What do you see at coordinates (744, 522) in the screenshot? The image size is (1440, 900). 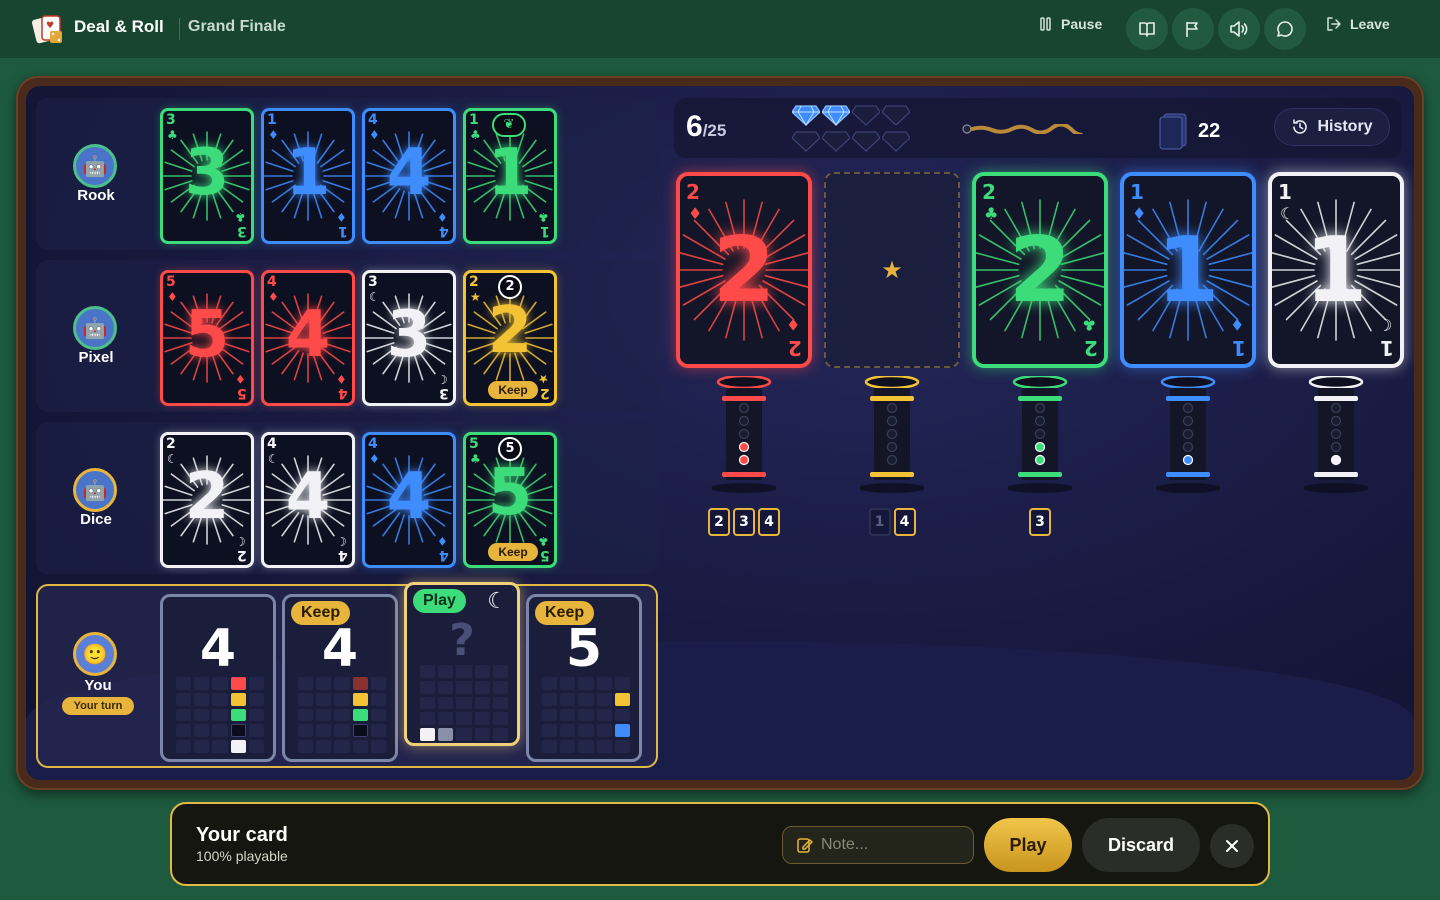 I see `discard-list-red: 234` at bounding box center [744, 522].